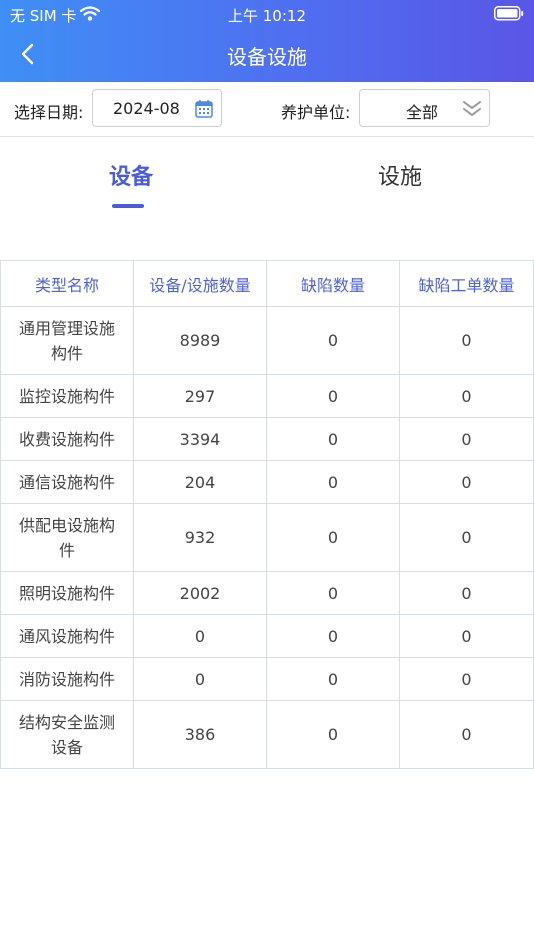 The image size is (534, 950). What do you see at coordinates (200, 340) in the screenshot?
I see `quantity-cell: 8989` at bounding box center [200, 340].